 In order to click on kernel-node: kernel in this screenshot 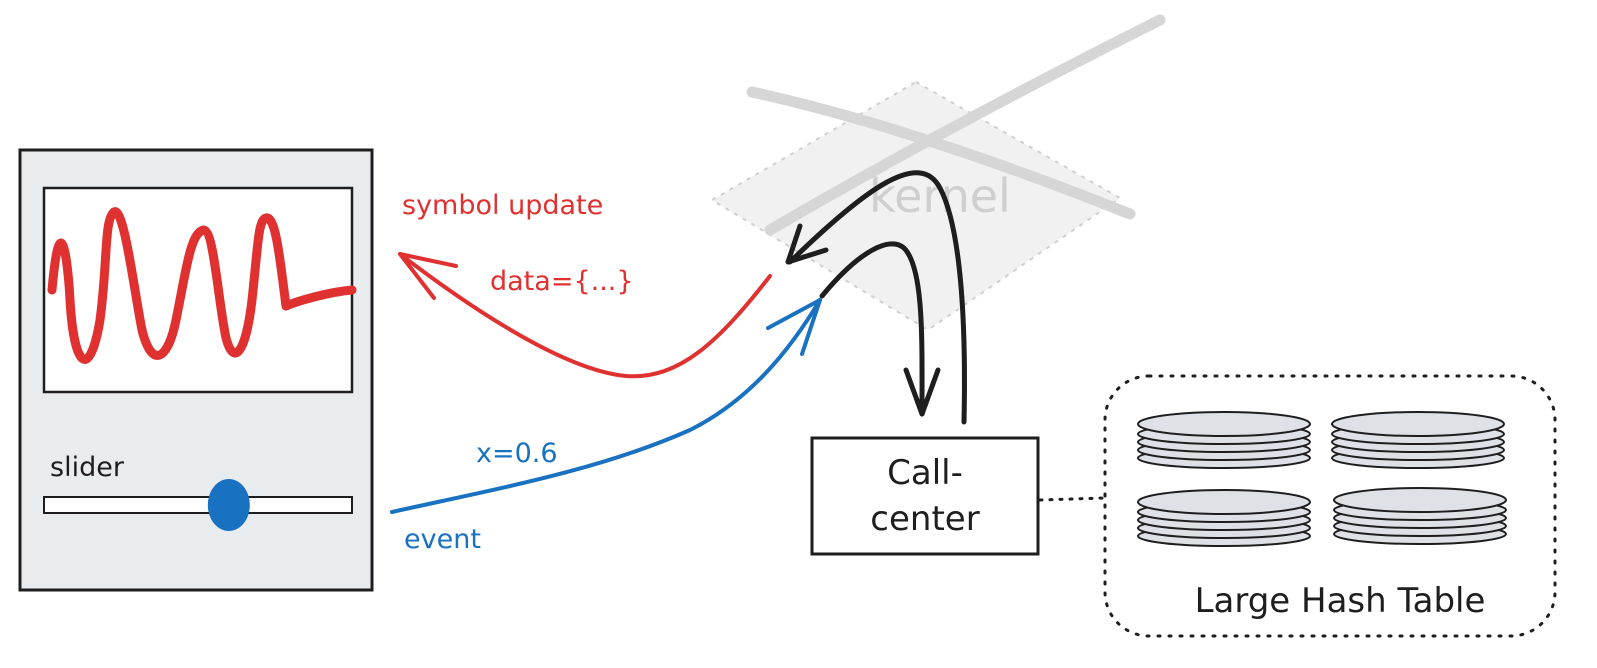, I will do `click(938, 173)`.